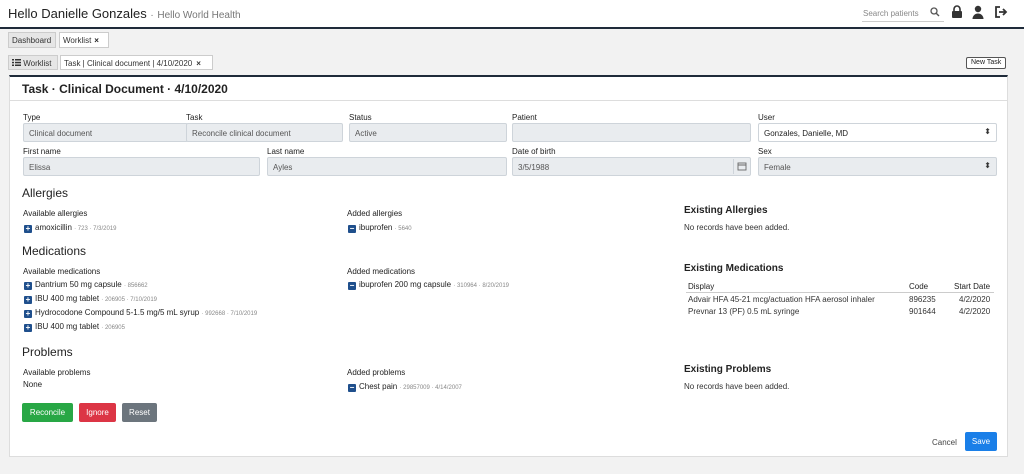 The height and width of the screenshot is (474, 1024). I want to click on tab-worklist: Worklist ×, so click(84, 40).